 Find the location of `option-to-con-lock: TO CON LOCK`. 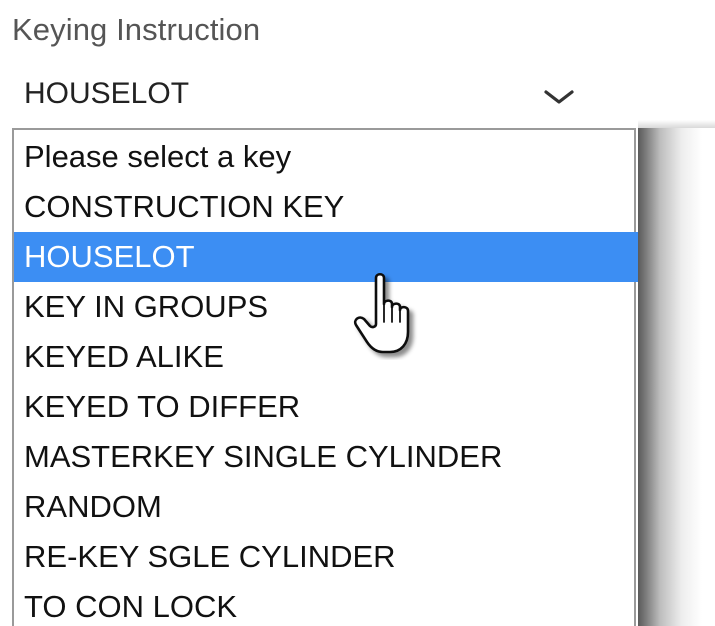

option-to-con-lock: TO CON LOCK is located at coordinates (326, 604).